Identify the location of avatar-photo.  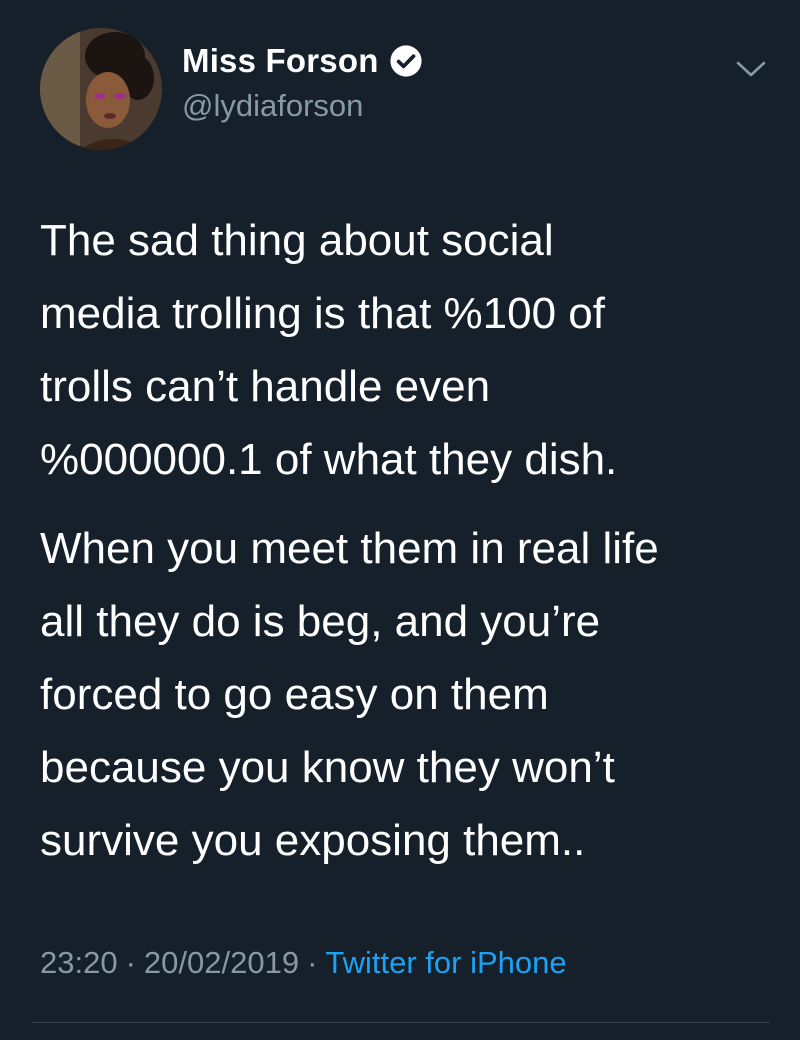
(101, 89).